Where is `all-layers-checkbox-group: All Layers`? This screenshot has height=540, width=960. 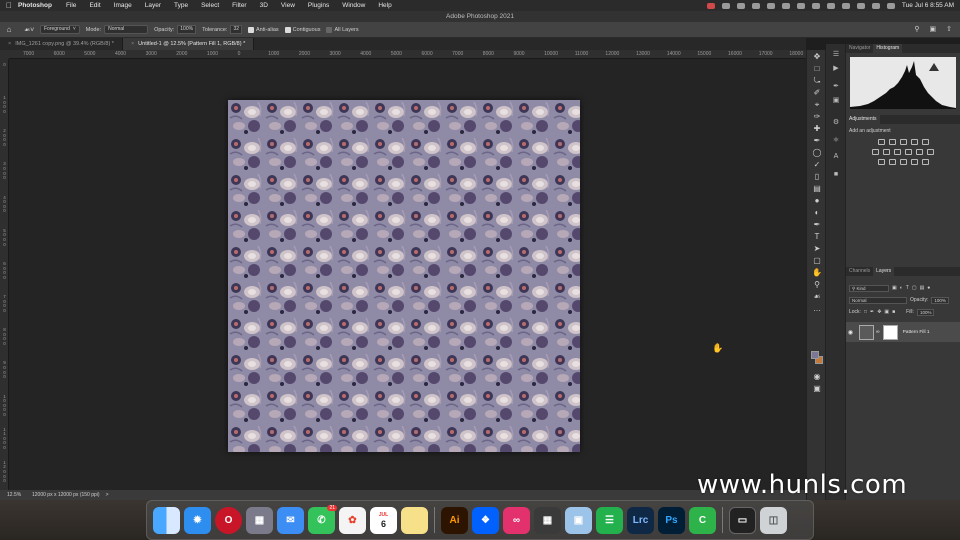 all-layers-checkbox-group: All Layers is located at coordinates (342, 29).